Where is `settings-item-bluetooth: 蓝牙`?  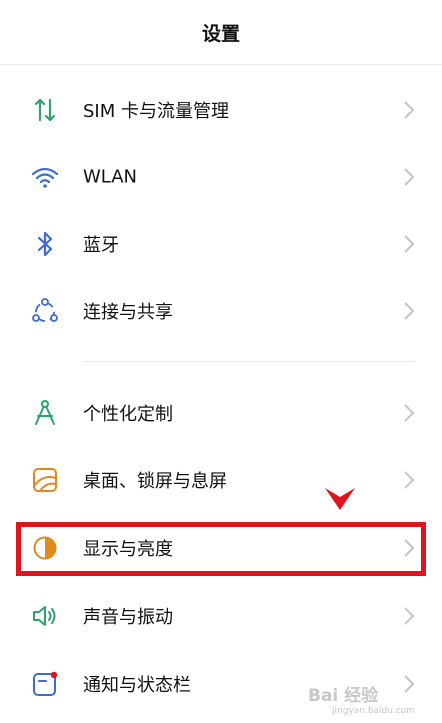
settings-item-bluetooth: 蓝牙 is located at coordinates (221, 244).